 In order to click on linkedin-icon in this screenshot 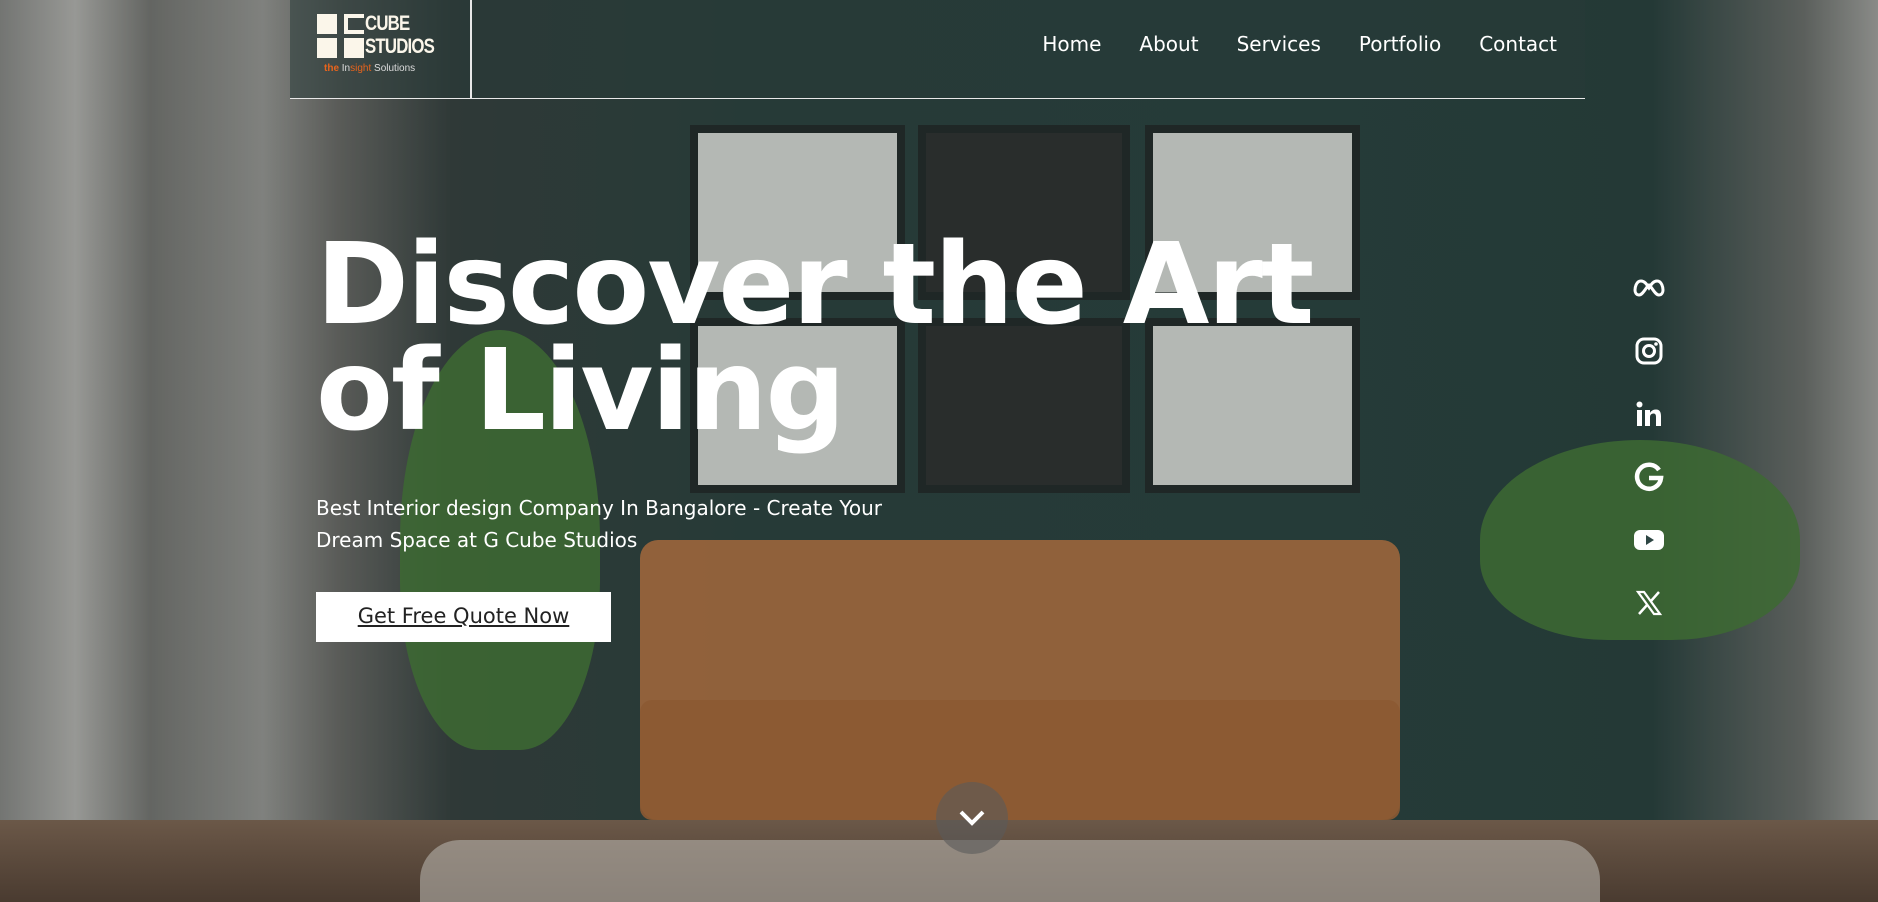, I will do `click(1649, 414)`.